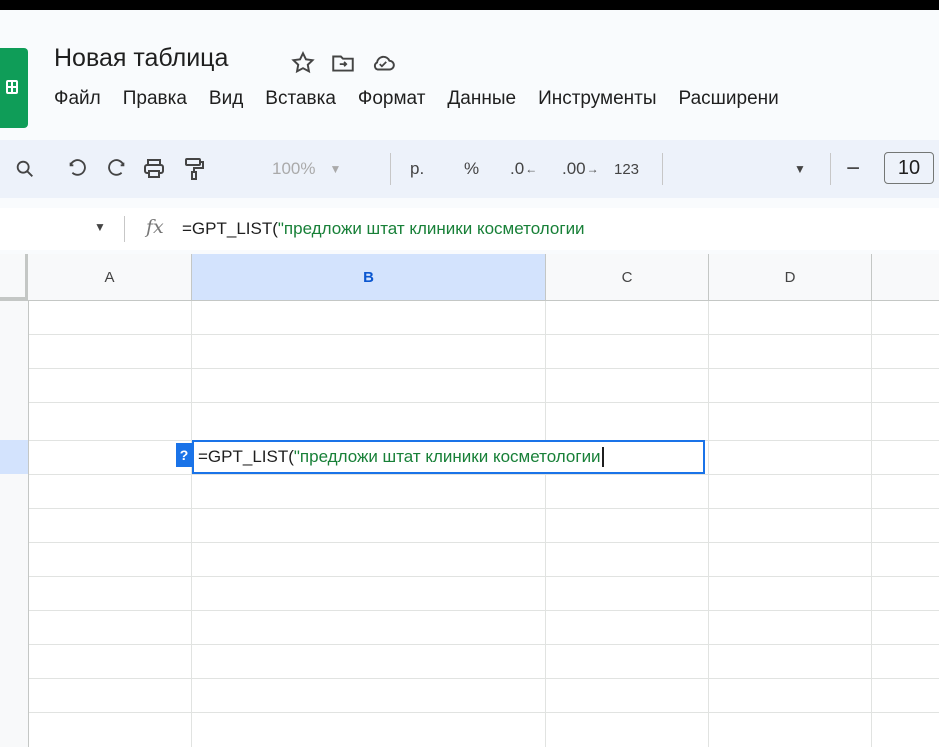 The width and height of the screenshot is (939, 747). I want to click on toolbar: 100% ▼ р. % .0 ← .00 → 123 ▼ − 10, so click(469, 169).